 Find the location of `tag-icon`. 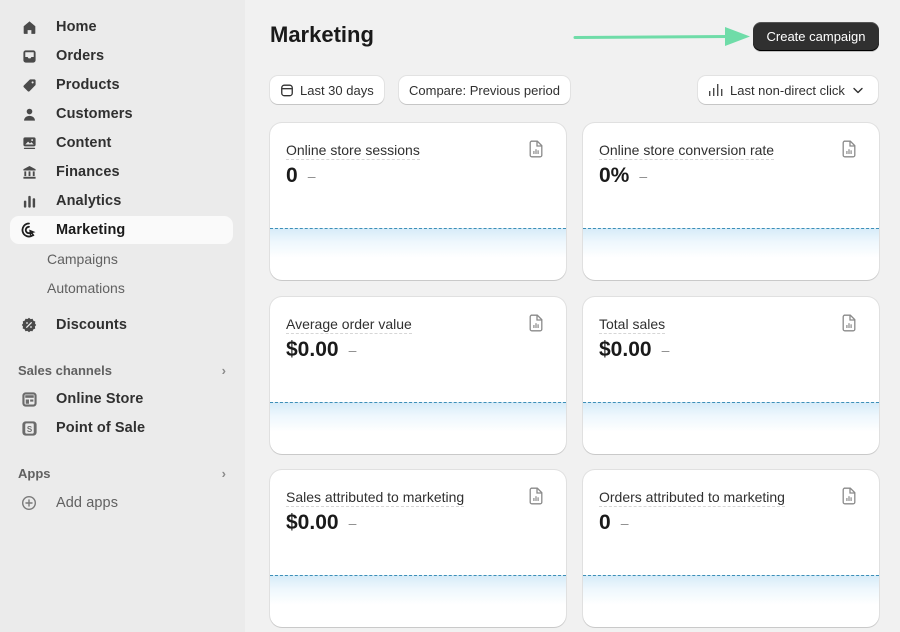

tag-icon is located at coordinates (29, 85).